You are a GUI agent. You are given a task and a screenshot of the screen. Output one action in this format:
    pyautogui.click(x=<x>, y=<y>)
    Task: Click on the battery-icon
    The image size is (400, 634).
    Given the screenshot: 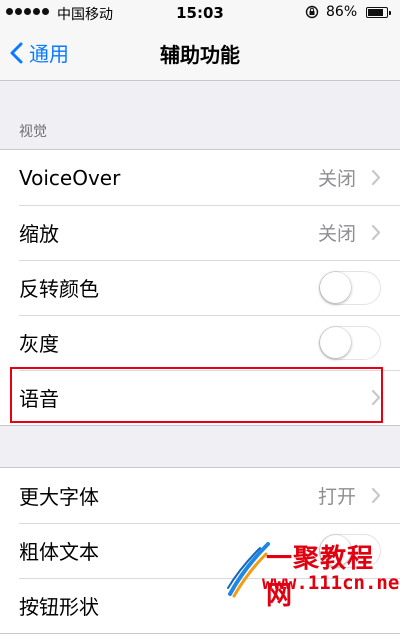 What is the action you would take?
    pyautogui.click(x=378, y=12)
    